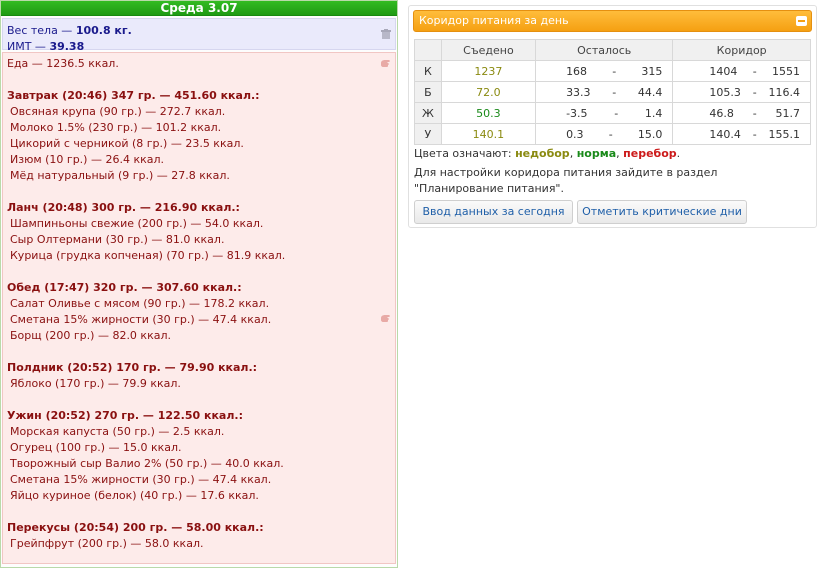  Describe the element at coordinates (741, 71) in the screenshot. I see `corridor-range: 1404- 1551` at that location.